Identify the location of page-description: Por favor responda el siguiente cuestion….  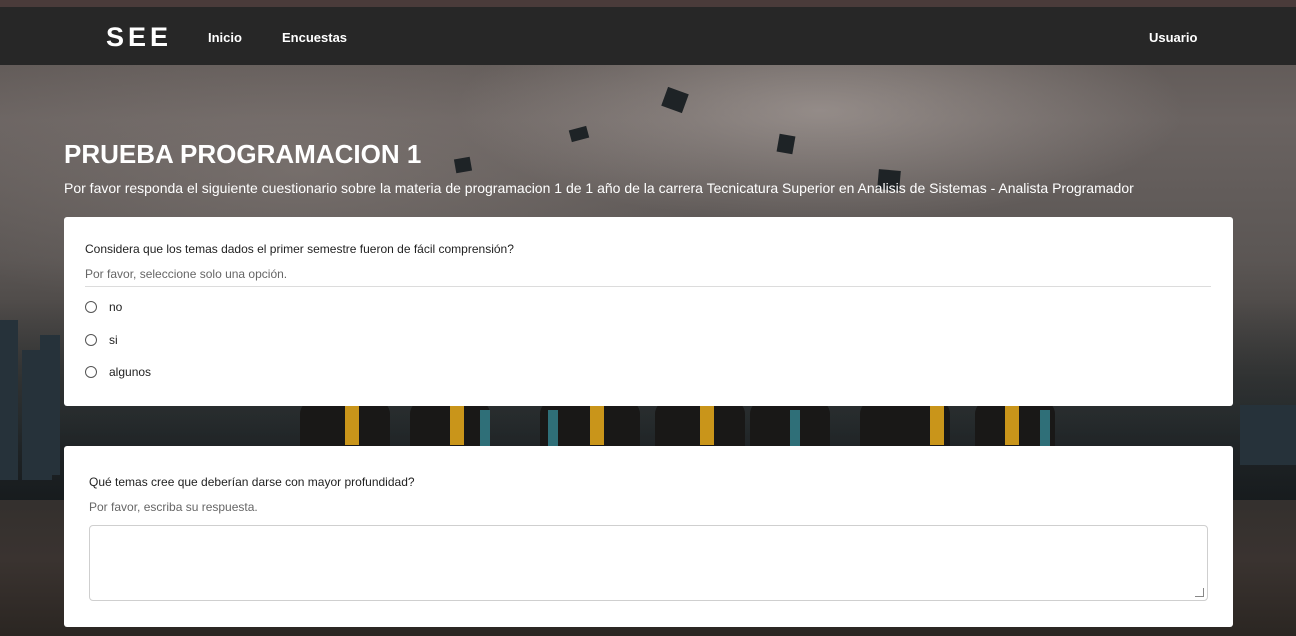
(599, 188).